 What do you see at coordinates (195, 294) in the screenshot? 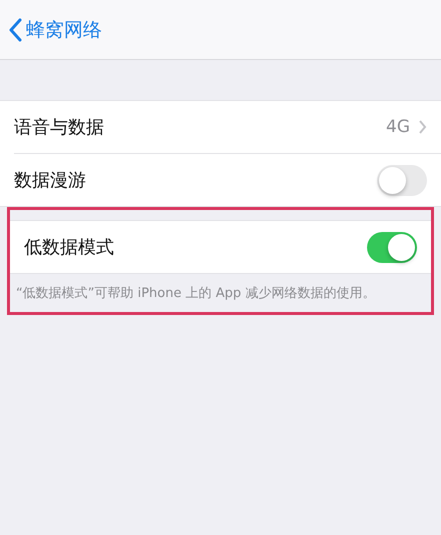
I see `footer-note: “低数据模式”可帮助 iPhone 上的 App 减少网络数据的使用。` at bounding box center [195, 294].